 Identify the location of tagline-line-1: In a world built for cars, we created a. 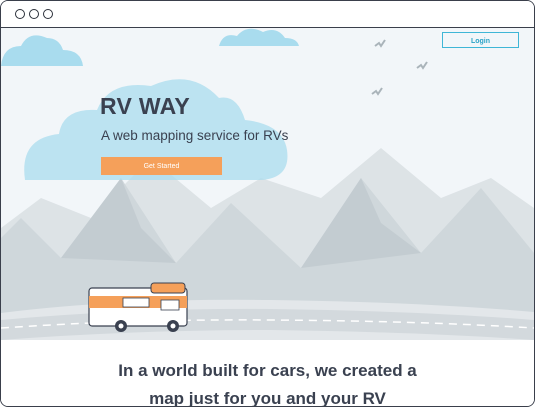
(267, 370).